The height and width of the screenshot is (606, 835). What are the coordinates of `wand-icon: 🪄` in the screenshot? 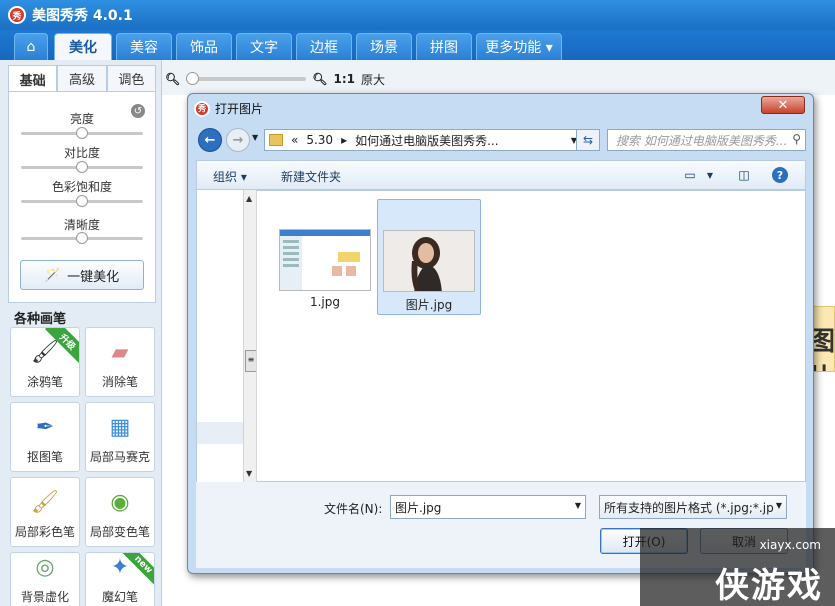 It's located at (53, 275).